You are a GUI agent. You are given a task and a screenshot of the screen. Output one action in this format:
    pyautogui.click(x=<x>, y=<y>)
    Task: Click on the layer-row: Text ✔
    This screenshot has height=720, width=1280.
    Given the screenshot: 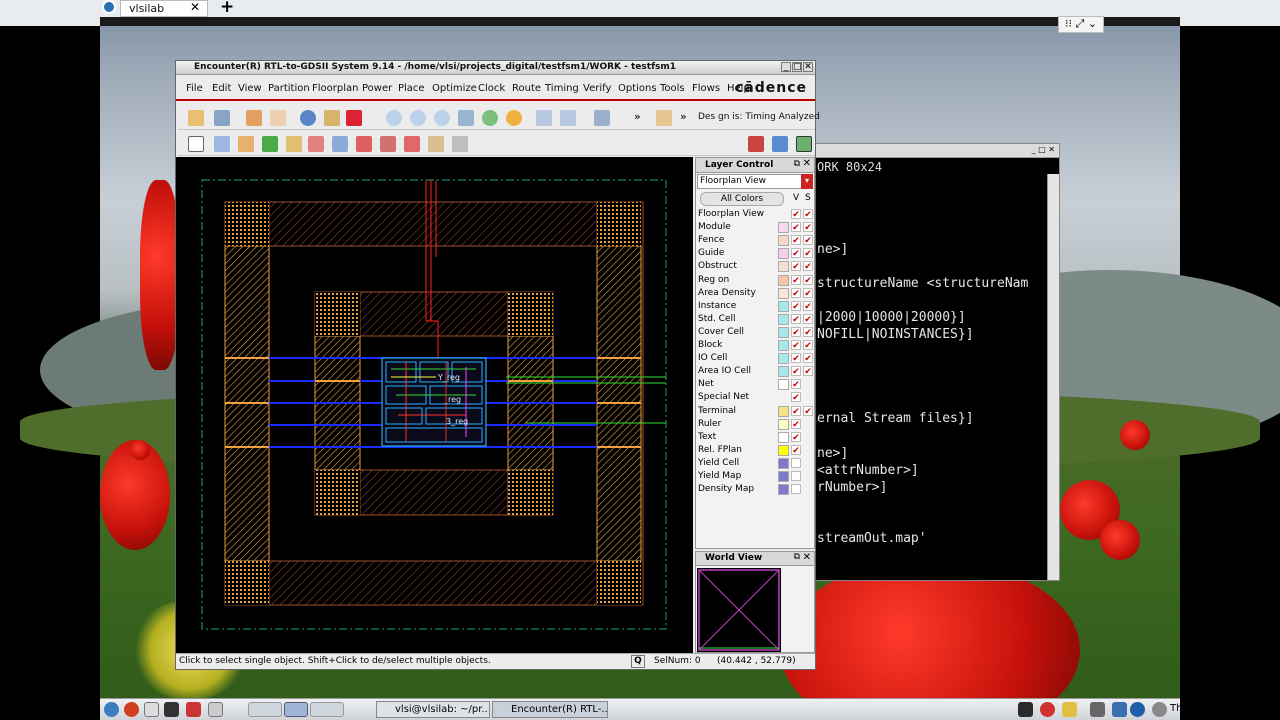 What is the action you would take?
    pyautogui.click(x=756, y=437)
    